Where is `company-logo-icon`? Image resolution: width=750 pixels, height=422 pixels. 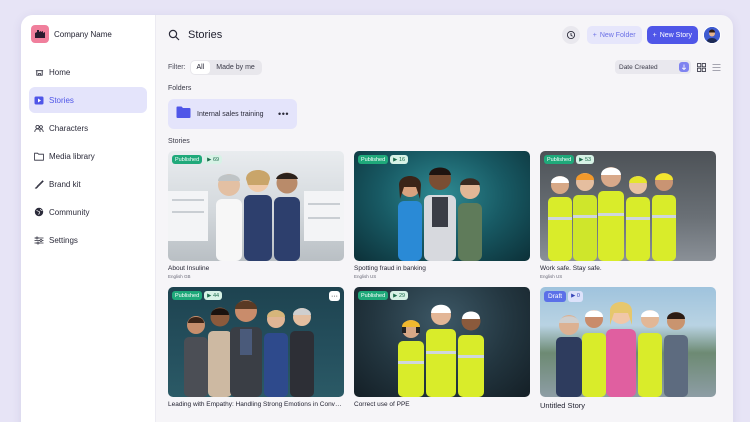 company-logo-icon is located at coordinates (40, 34).